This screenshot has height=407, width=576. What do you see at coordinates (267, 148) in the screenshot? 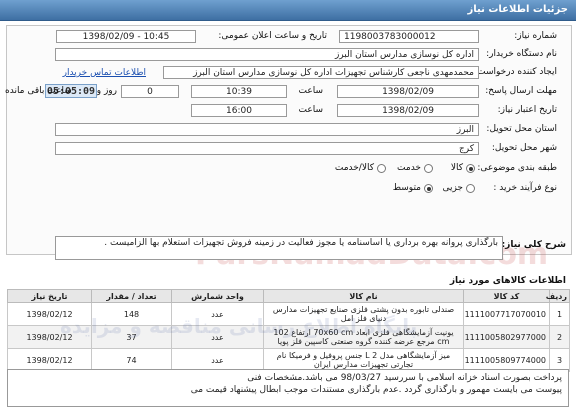
I see `city-field: کرج` at bounding box center [267, 148].